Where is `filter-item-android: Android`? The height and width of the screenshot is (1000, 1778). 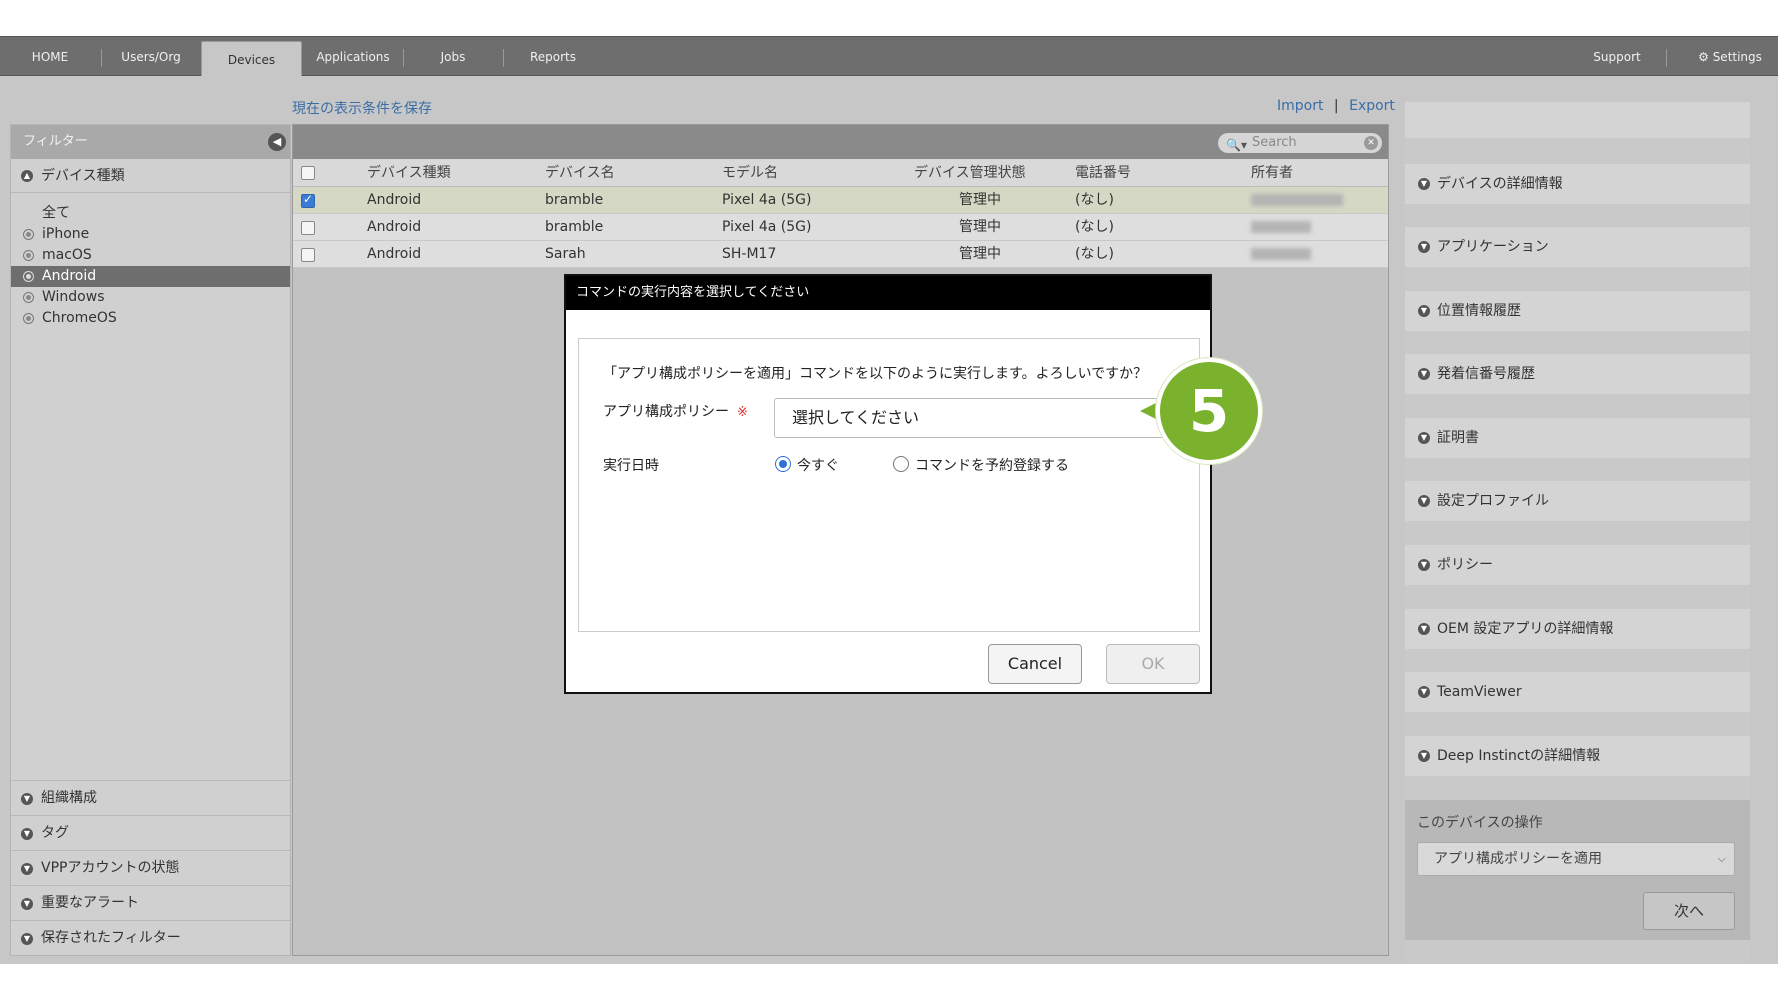
filter-item-android: Android is located at coordinates (150, 276).